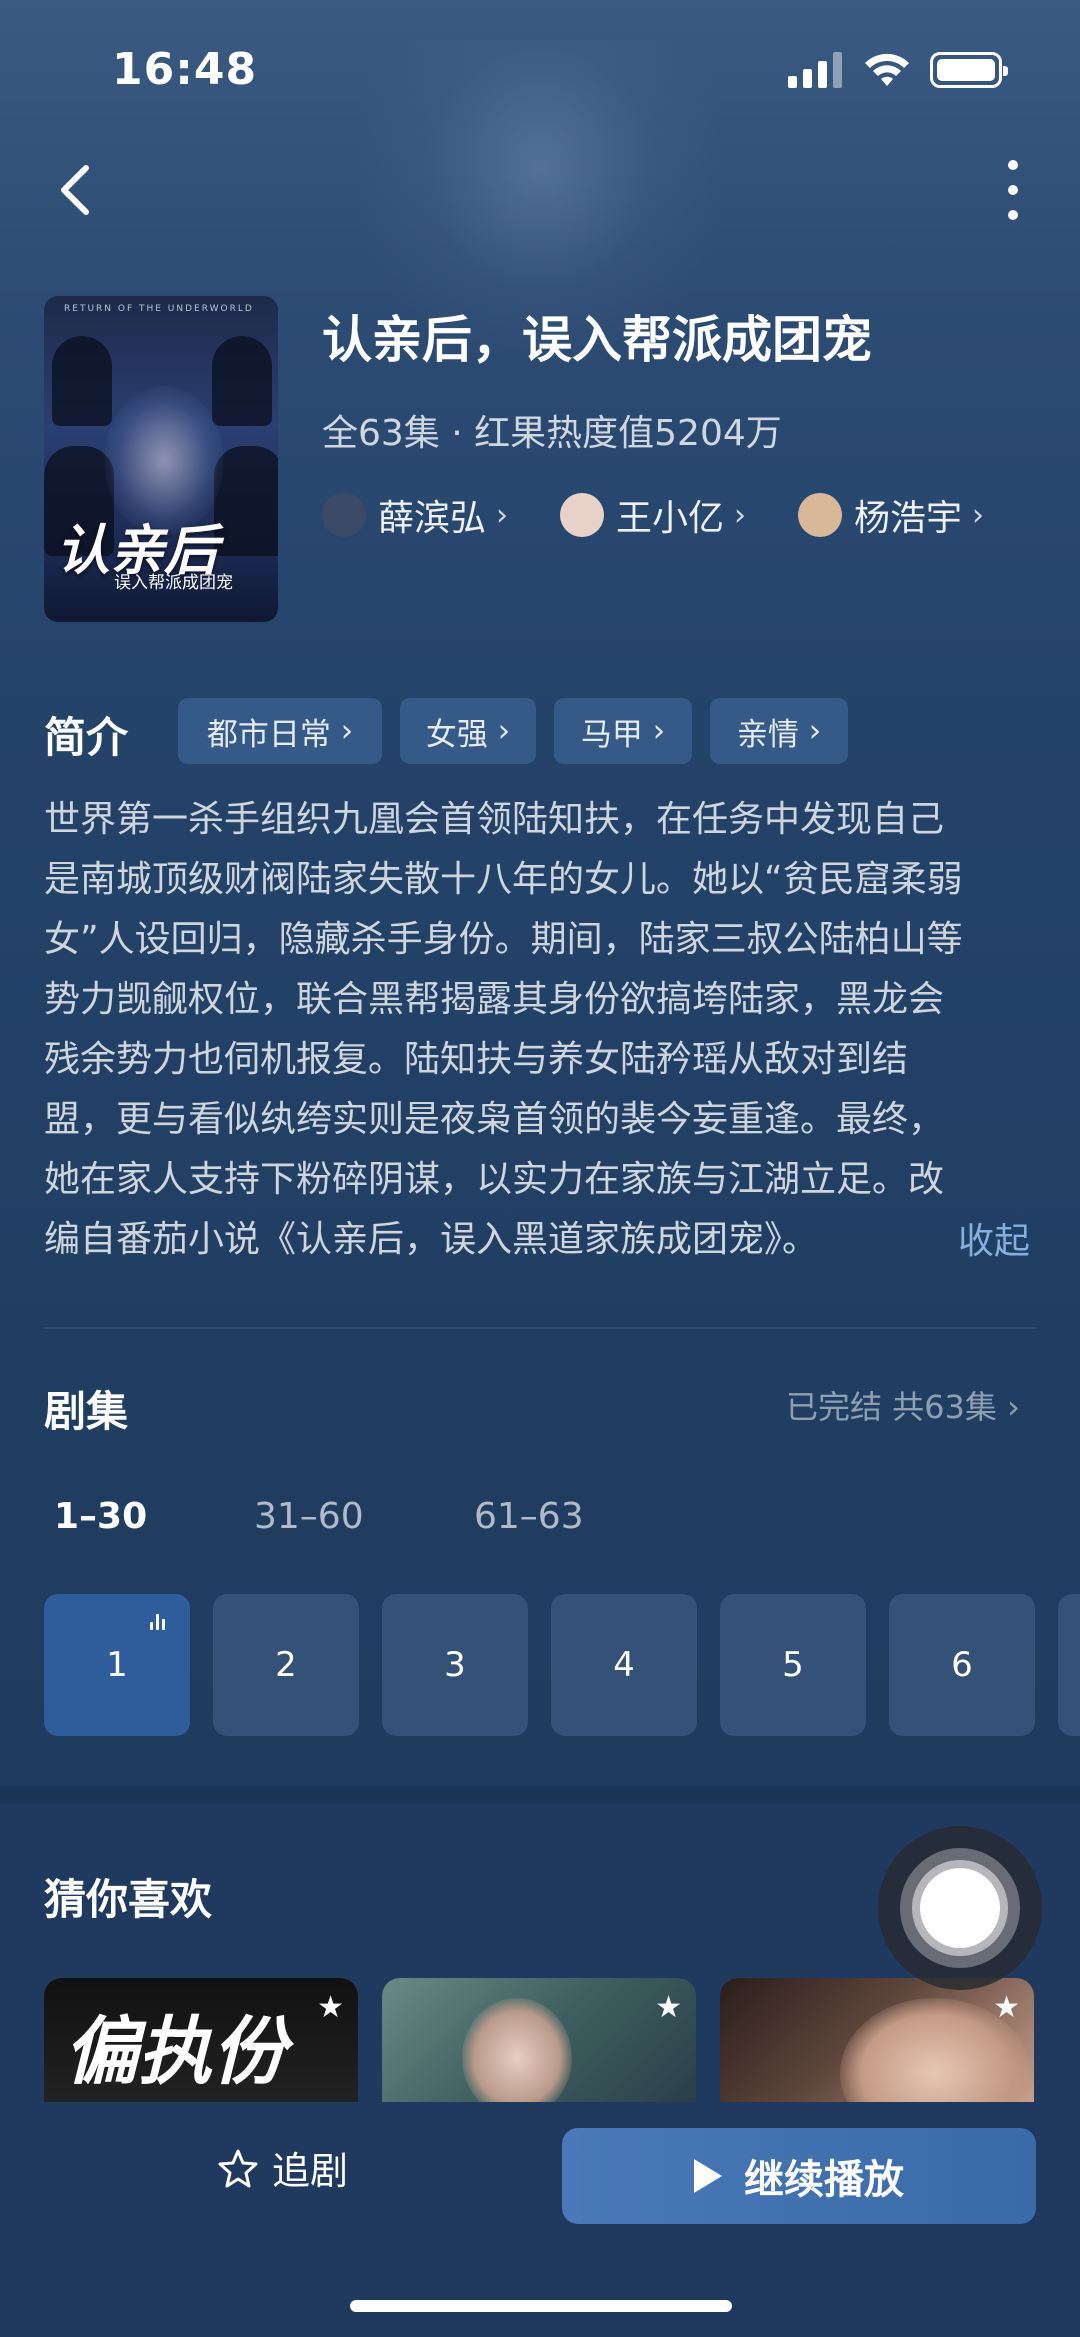 This screenshot has height=2337, width=1080. What do you see at coordinates (793, 1665) in the screenshot?
I see `episode-button-5: 5` at bounding box center [793, 1665].